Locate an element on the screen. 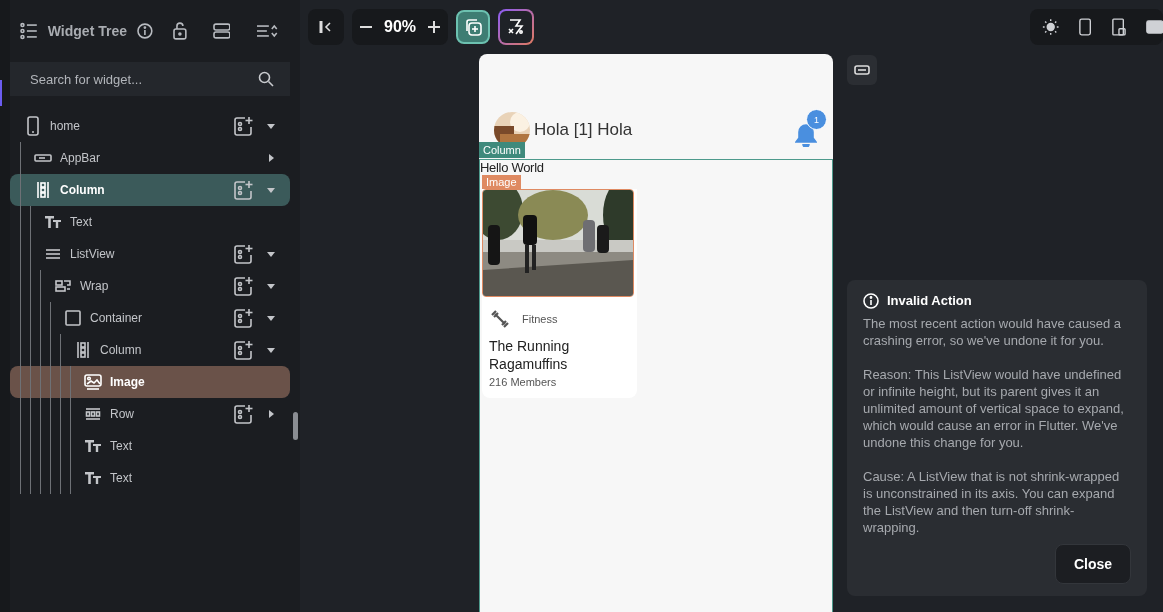 This screenshot has width=1163, height=612. card-title: The Running Ragamuffins is located at coordinates (529, 355).